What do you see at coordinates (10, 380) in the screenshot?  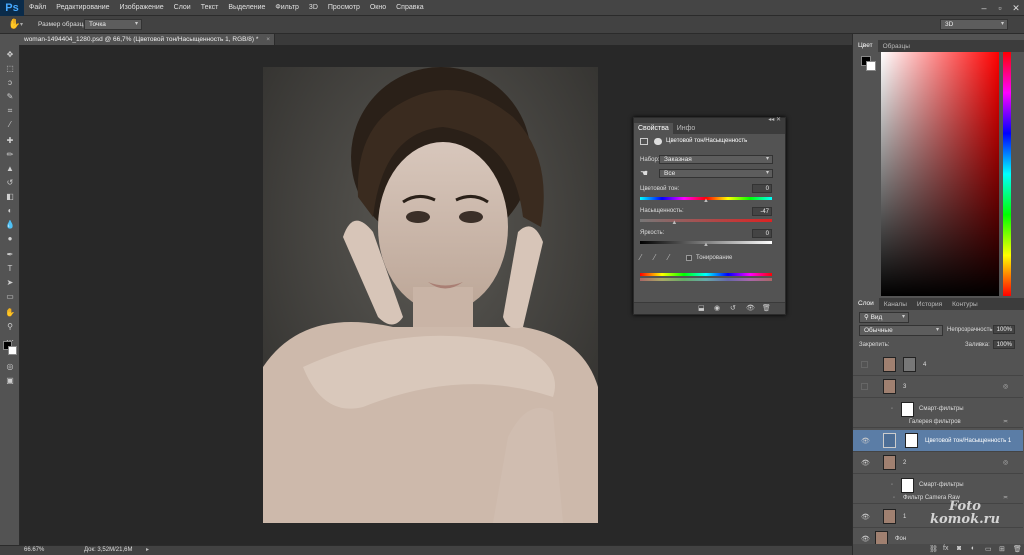 I see `screen-mode-icon: ▣` at bounding box center [10, 380].